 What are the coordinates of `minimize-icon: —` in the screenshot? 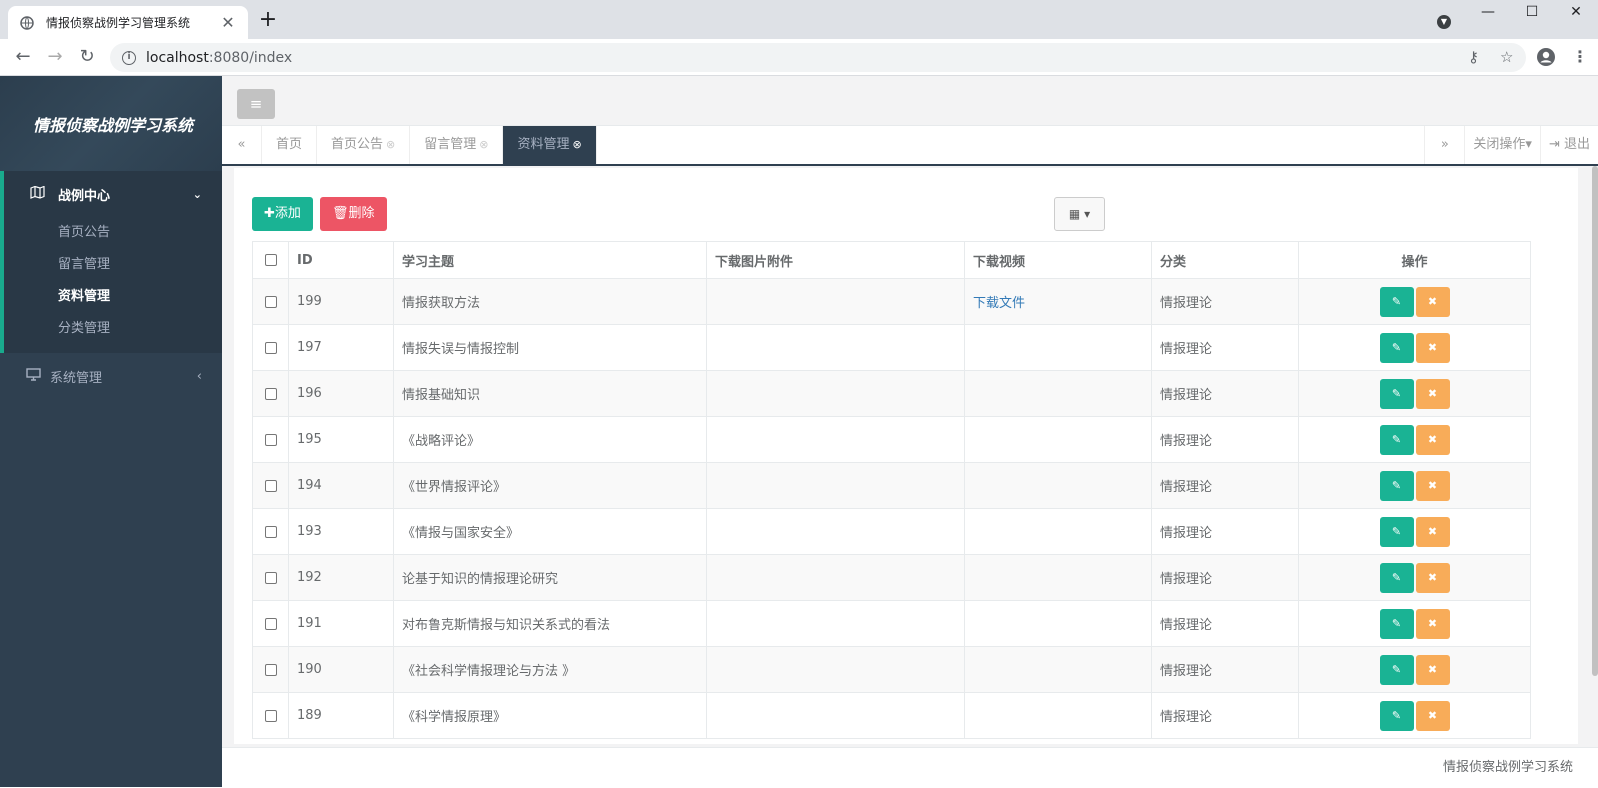 It's located at (1488, 12).